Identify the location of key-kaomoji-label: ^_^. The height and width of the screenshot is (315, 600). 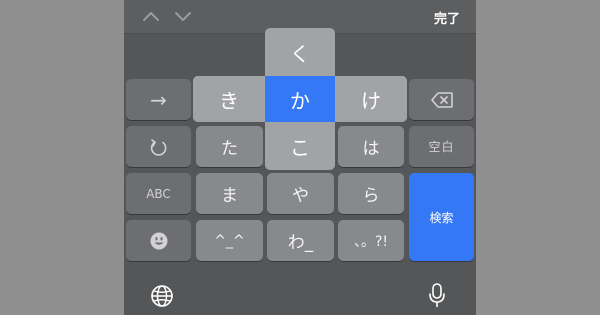
(229, 240).